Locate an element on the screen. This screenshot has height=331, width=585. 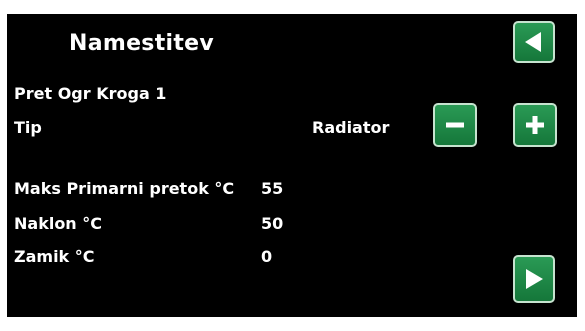
max-primary-flow-value: 55 is located at coordinates (272, 188).